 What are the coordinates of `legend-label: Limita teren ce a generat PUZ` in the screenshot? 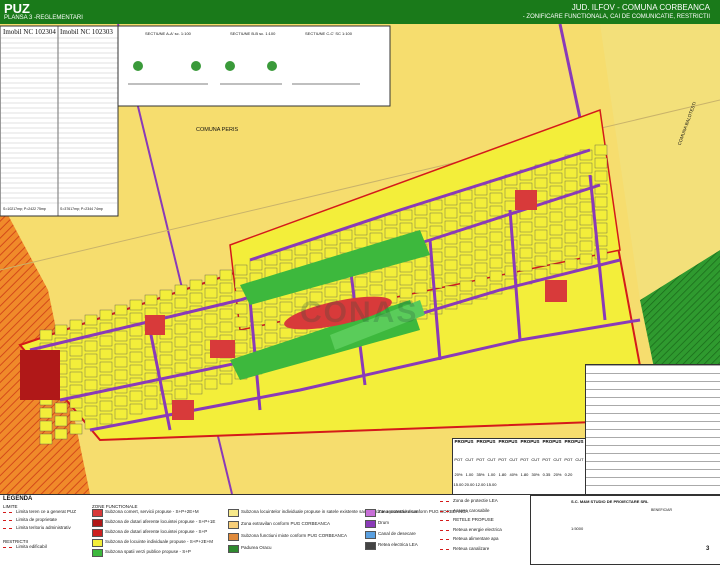 It's located at (46, 511).